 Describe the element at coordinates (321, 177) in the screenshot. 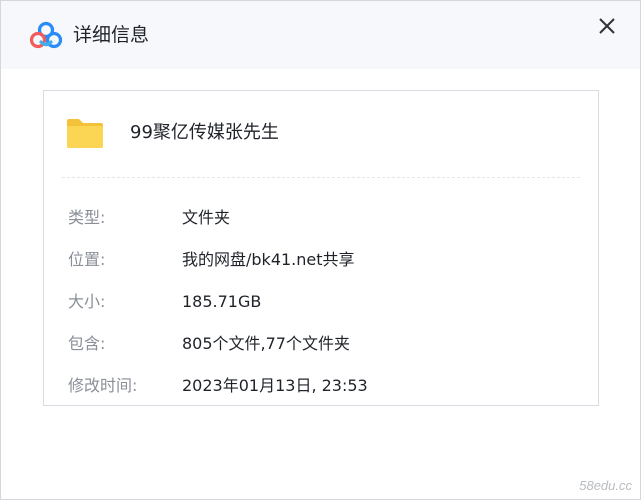

I see `divider` at that location.